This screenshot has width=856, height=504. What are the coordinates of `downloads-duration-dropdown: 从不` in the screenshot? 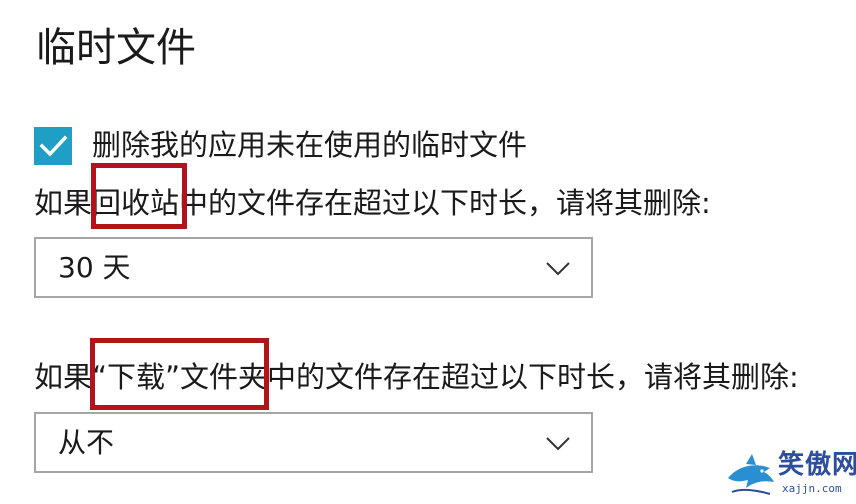 It's located at (313, 442).